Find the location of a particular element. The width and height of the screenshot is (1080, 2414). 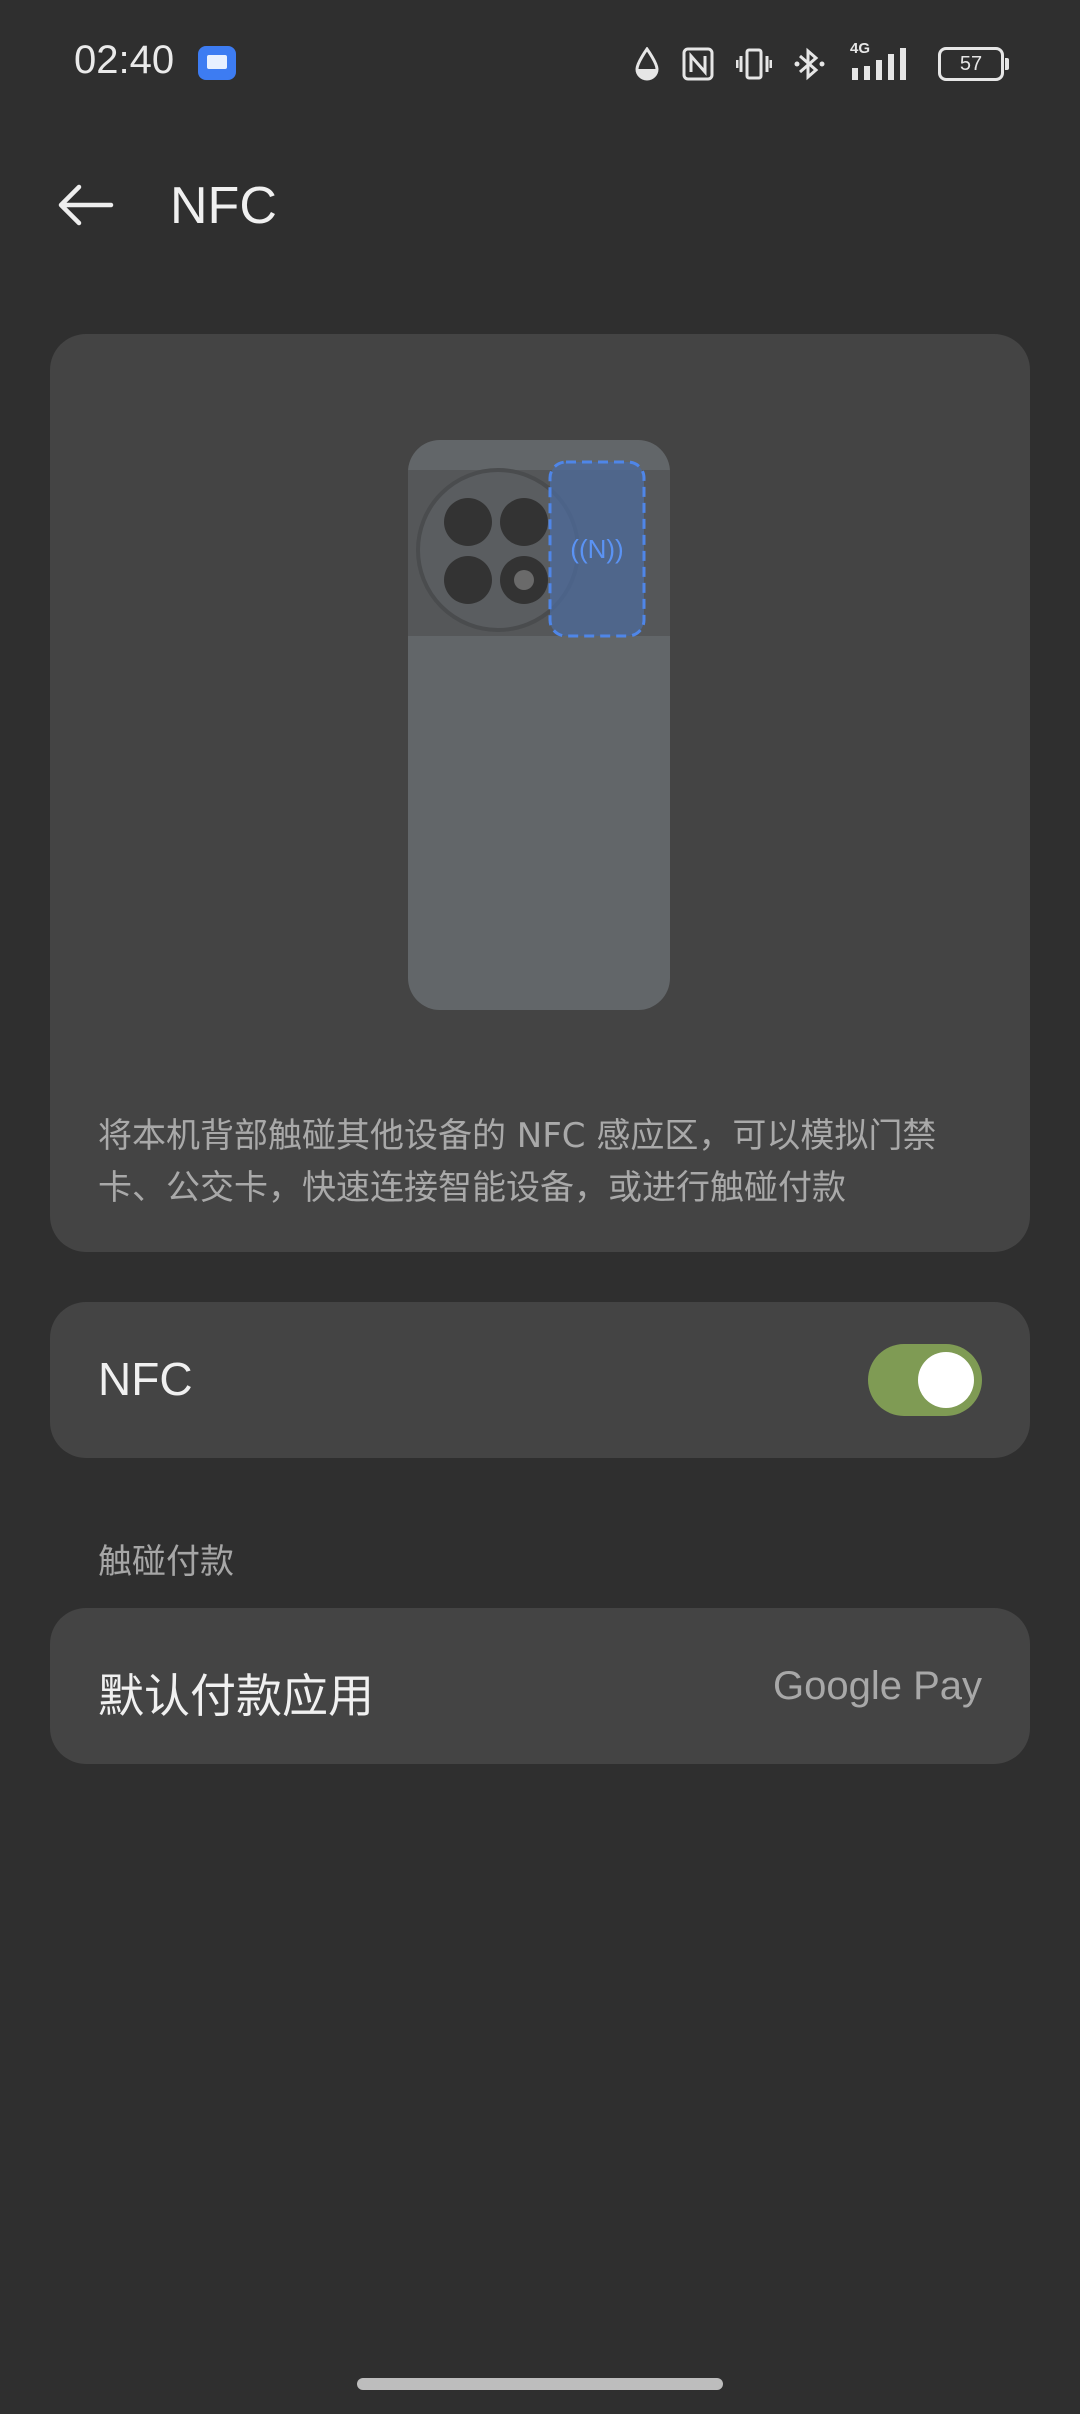

nfc-toggle-label: NFC is located at coordinates (145, 1379).